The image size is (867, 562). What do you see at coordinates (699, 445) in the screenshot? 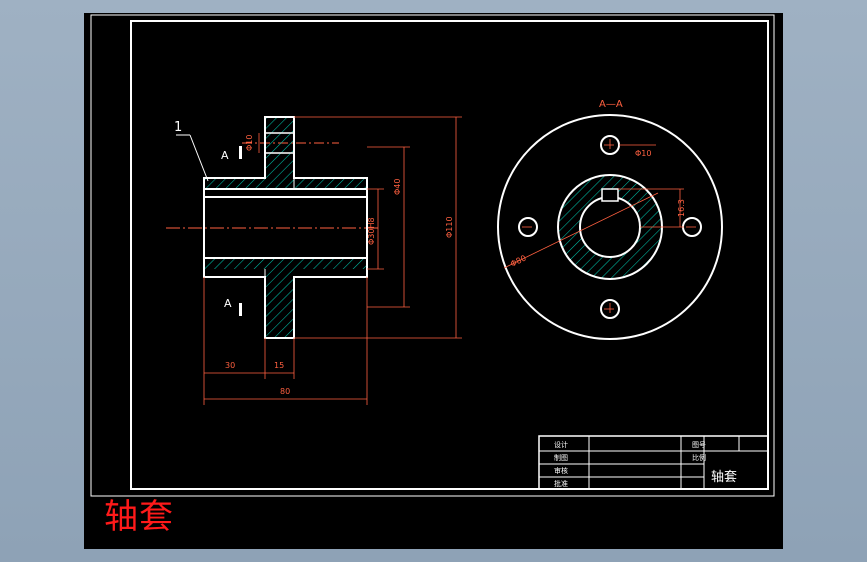
I see `tb-drawing-no: 图号` at bounding box center [699, 445].